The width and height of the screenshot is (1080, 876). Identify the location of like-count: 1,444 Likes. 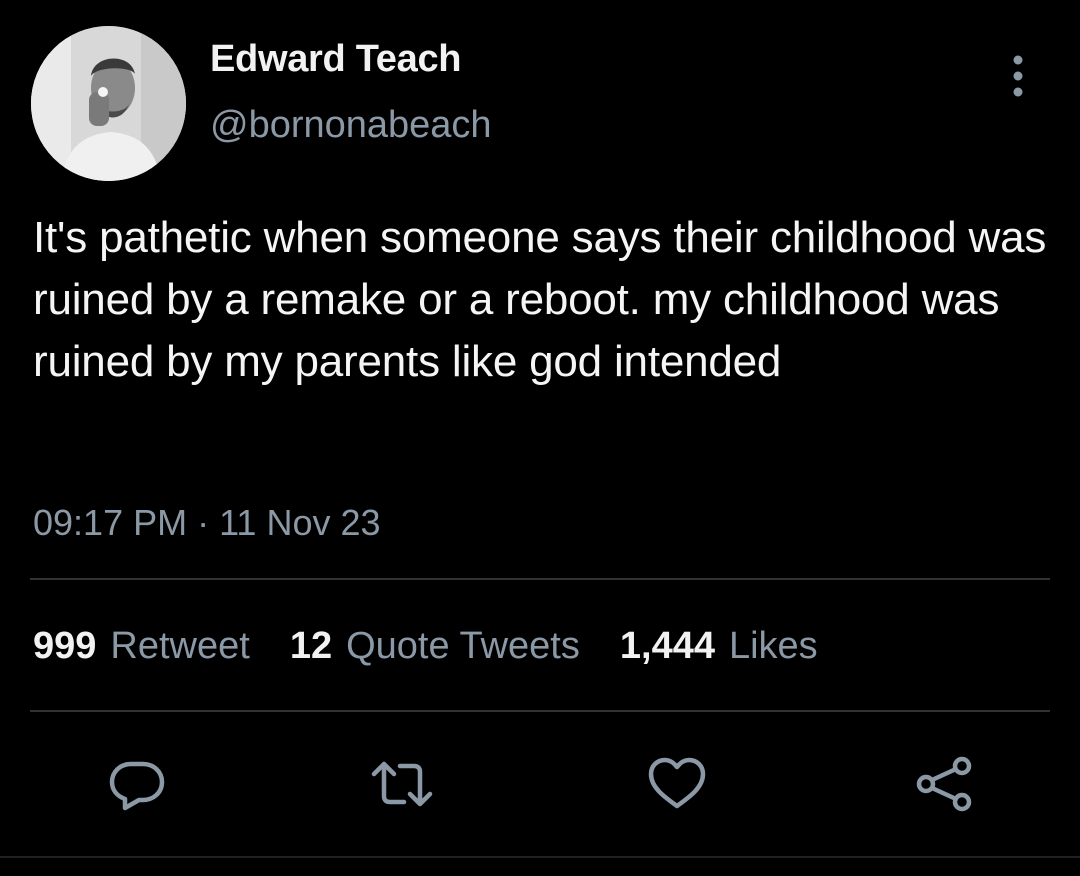
(719, 646).